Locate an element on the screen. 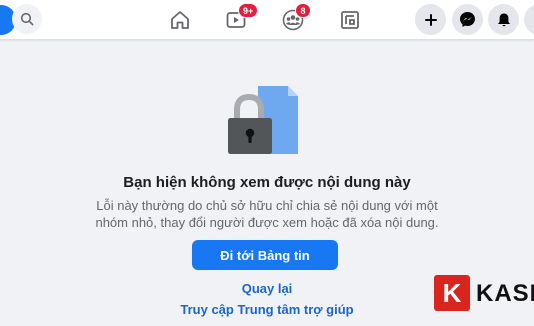 This screenshot has height=326, width=534. site-watermark: K KASI is located at coordinates (483, 295).